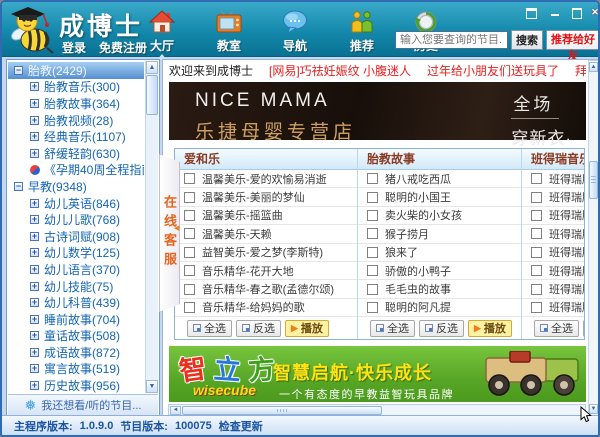 This screenshot has width=600, height=437. Describe the element at coordinates (576, 12) in the screenshot. I see `maximize-button` at that location.